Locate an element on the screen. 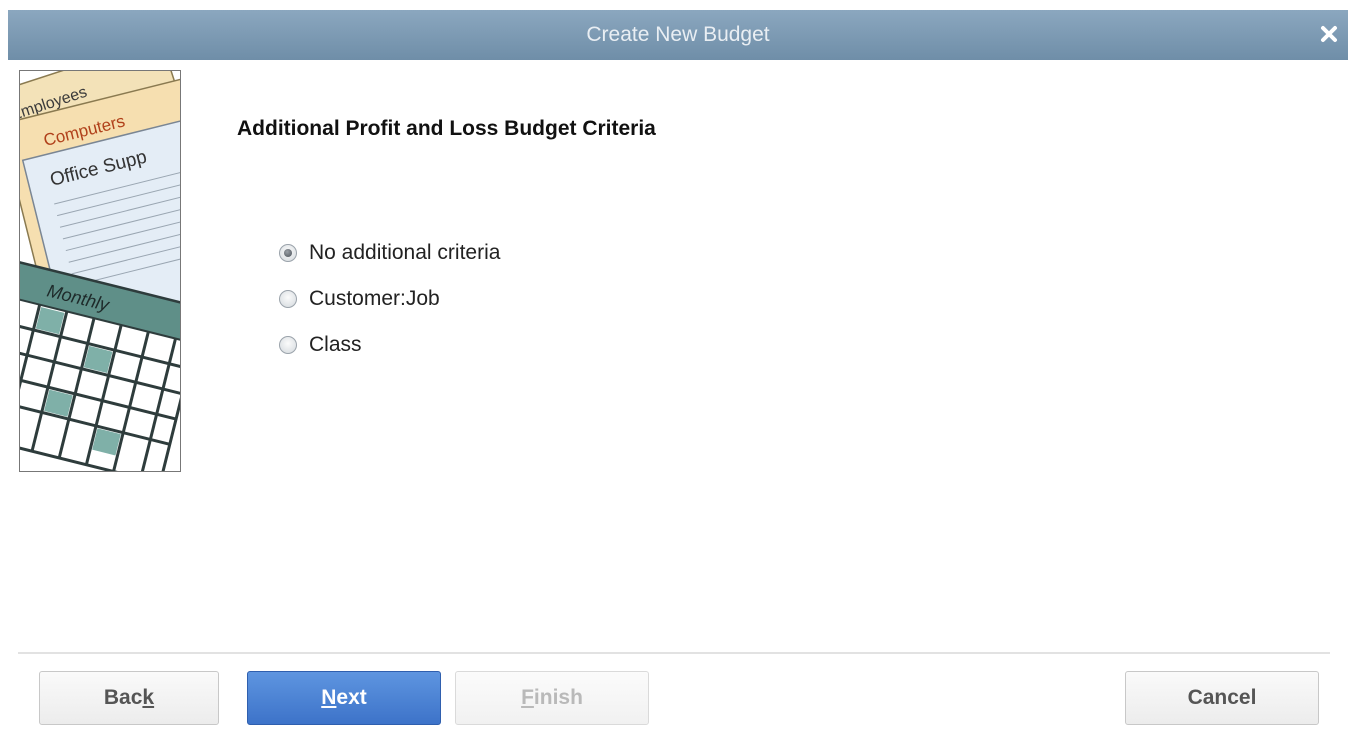  back-button: Bac k is located at coordinates (129, 698).